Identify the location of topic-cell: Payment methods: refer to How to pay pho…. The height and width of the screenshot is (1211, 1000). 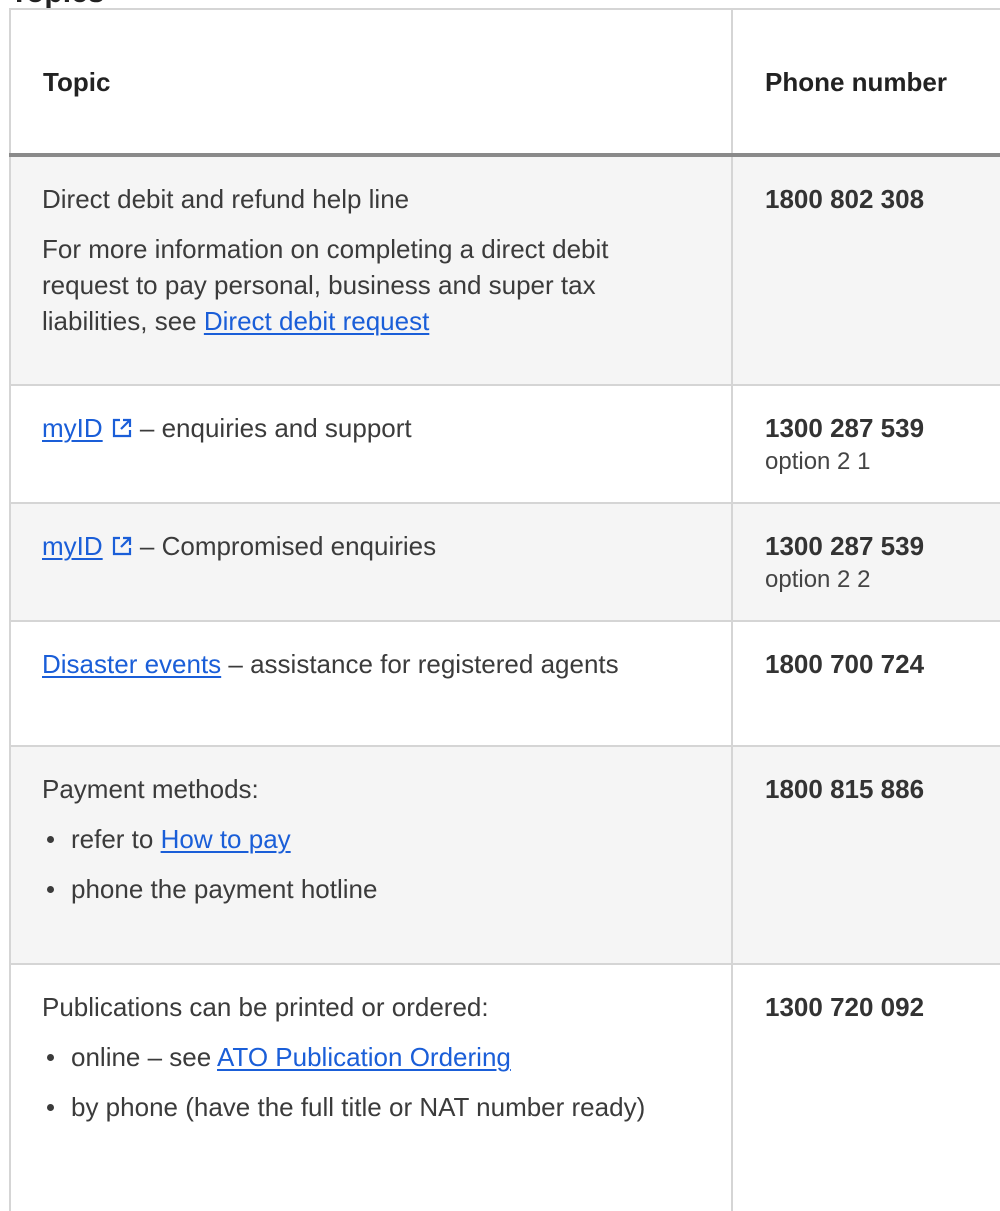
(370, 855).